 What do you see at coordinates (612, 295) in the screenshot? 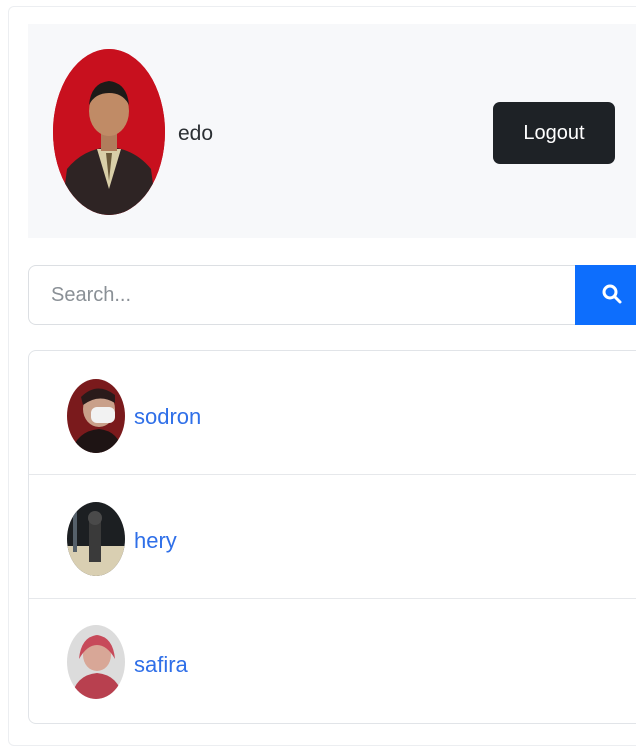
I see `search-icon` at bounding box center [612, 295].